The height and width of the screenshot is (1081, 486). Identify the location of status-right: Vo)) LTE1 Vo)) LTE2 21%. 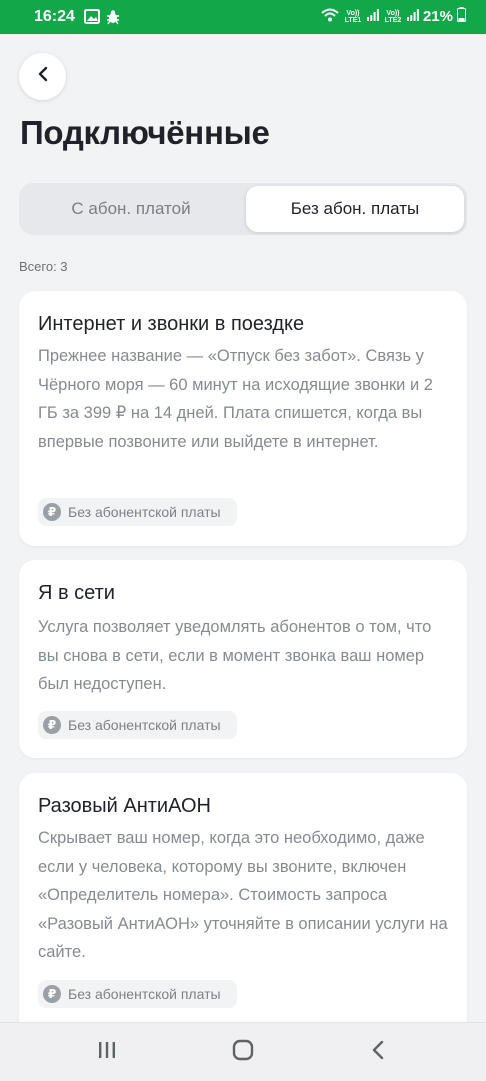
(393, 16).